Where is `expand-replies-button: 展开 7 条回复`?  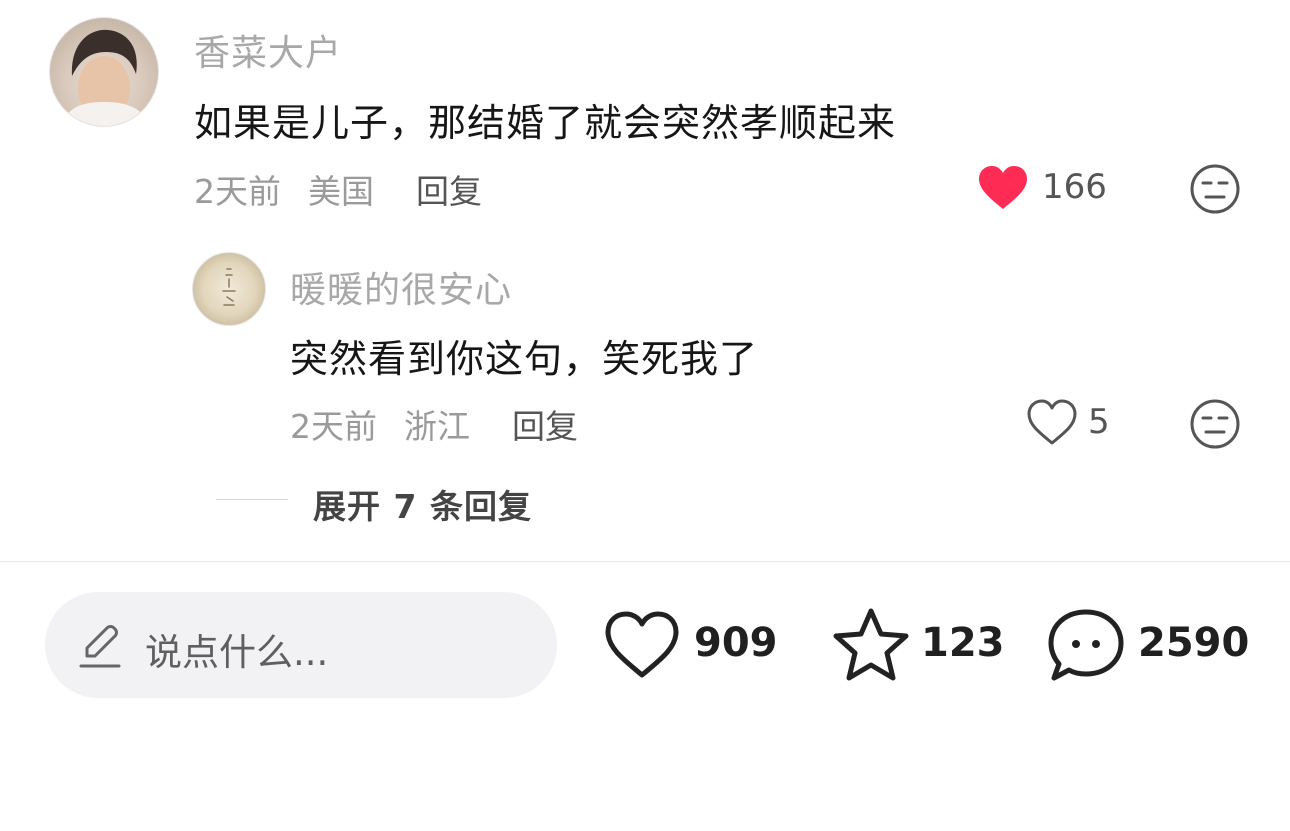 expand-replies-button: 展开 7 条回复 is located at coordinates (422, 504).